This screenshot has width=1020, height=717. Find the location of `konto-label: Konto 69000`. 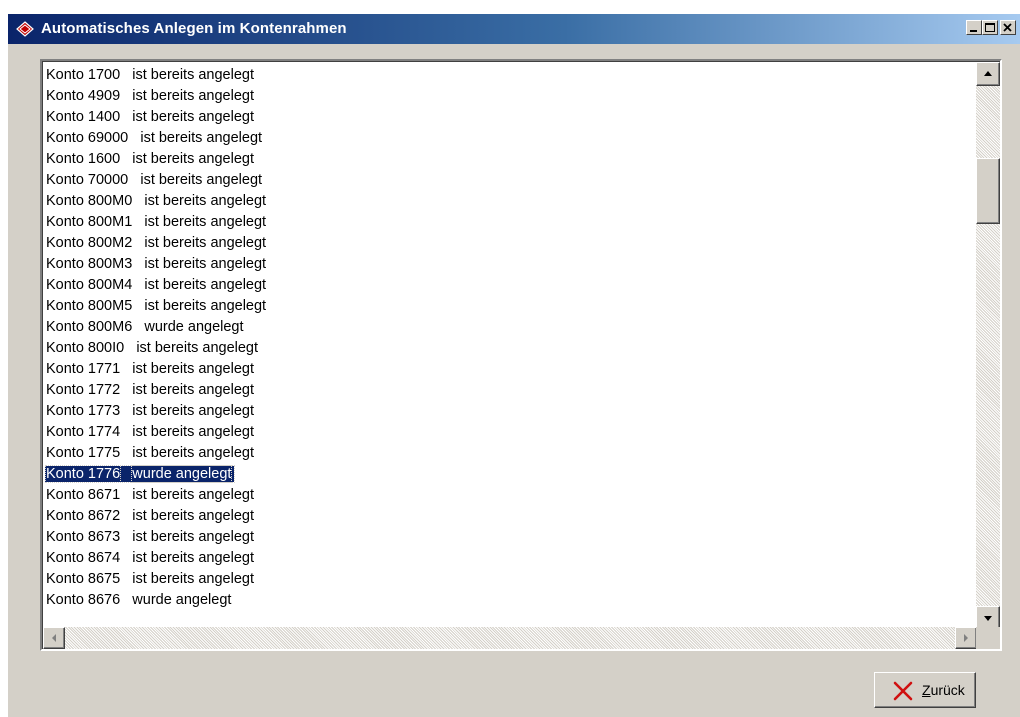

konto-label: Konto 69000 is located at coordinates (87, 138).